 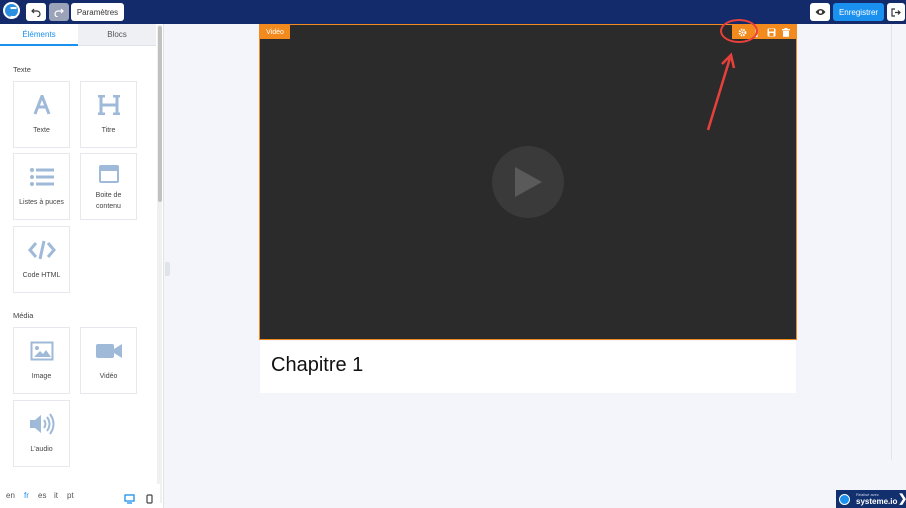 What do you see at coordinates (70, 495) in the screenshot?
I see `language-pt: pt` at bounding box center [70, 495].